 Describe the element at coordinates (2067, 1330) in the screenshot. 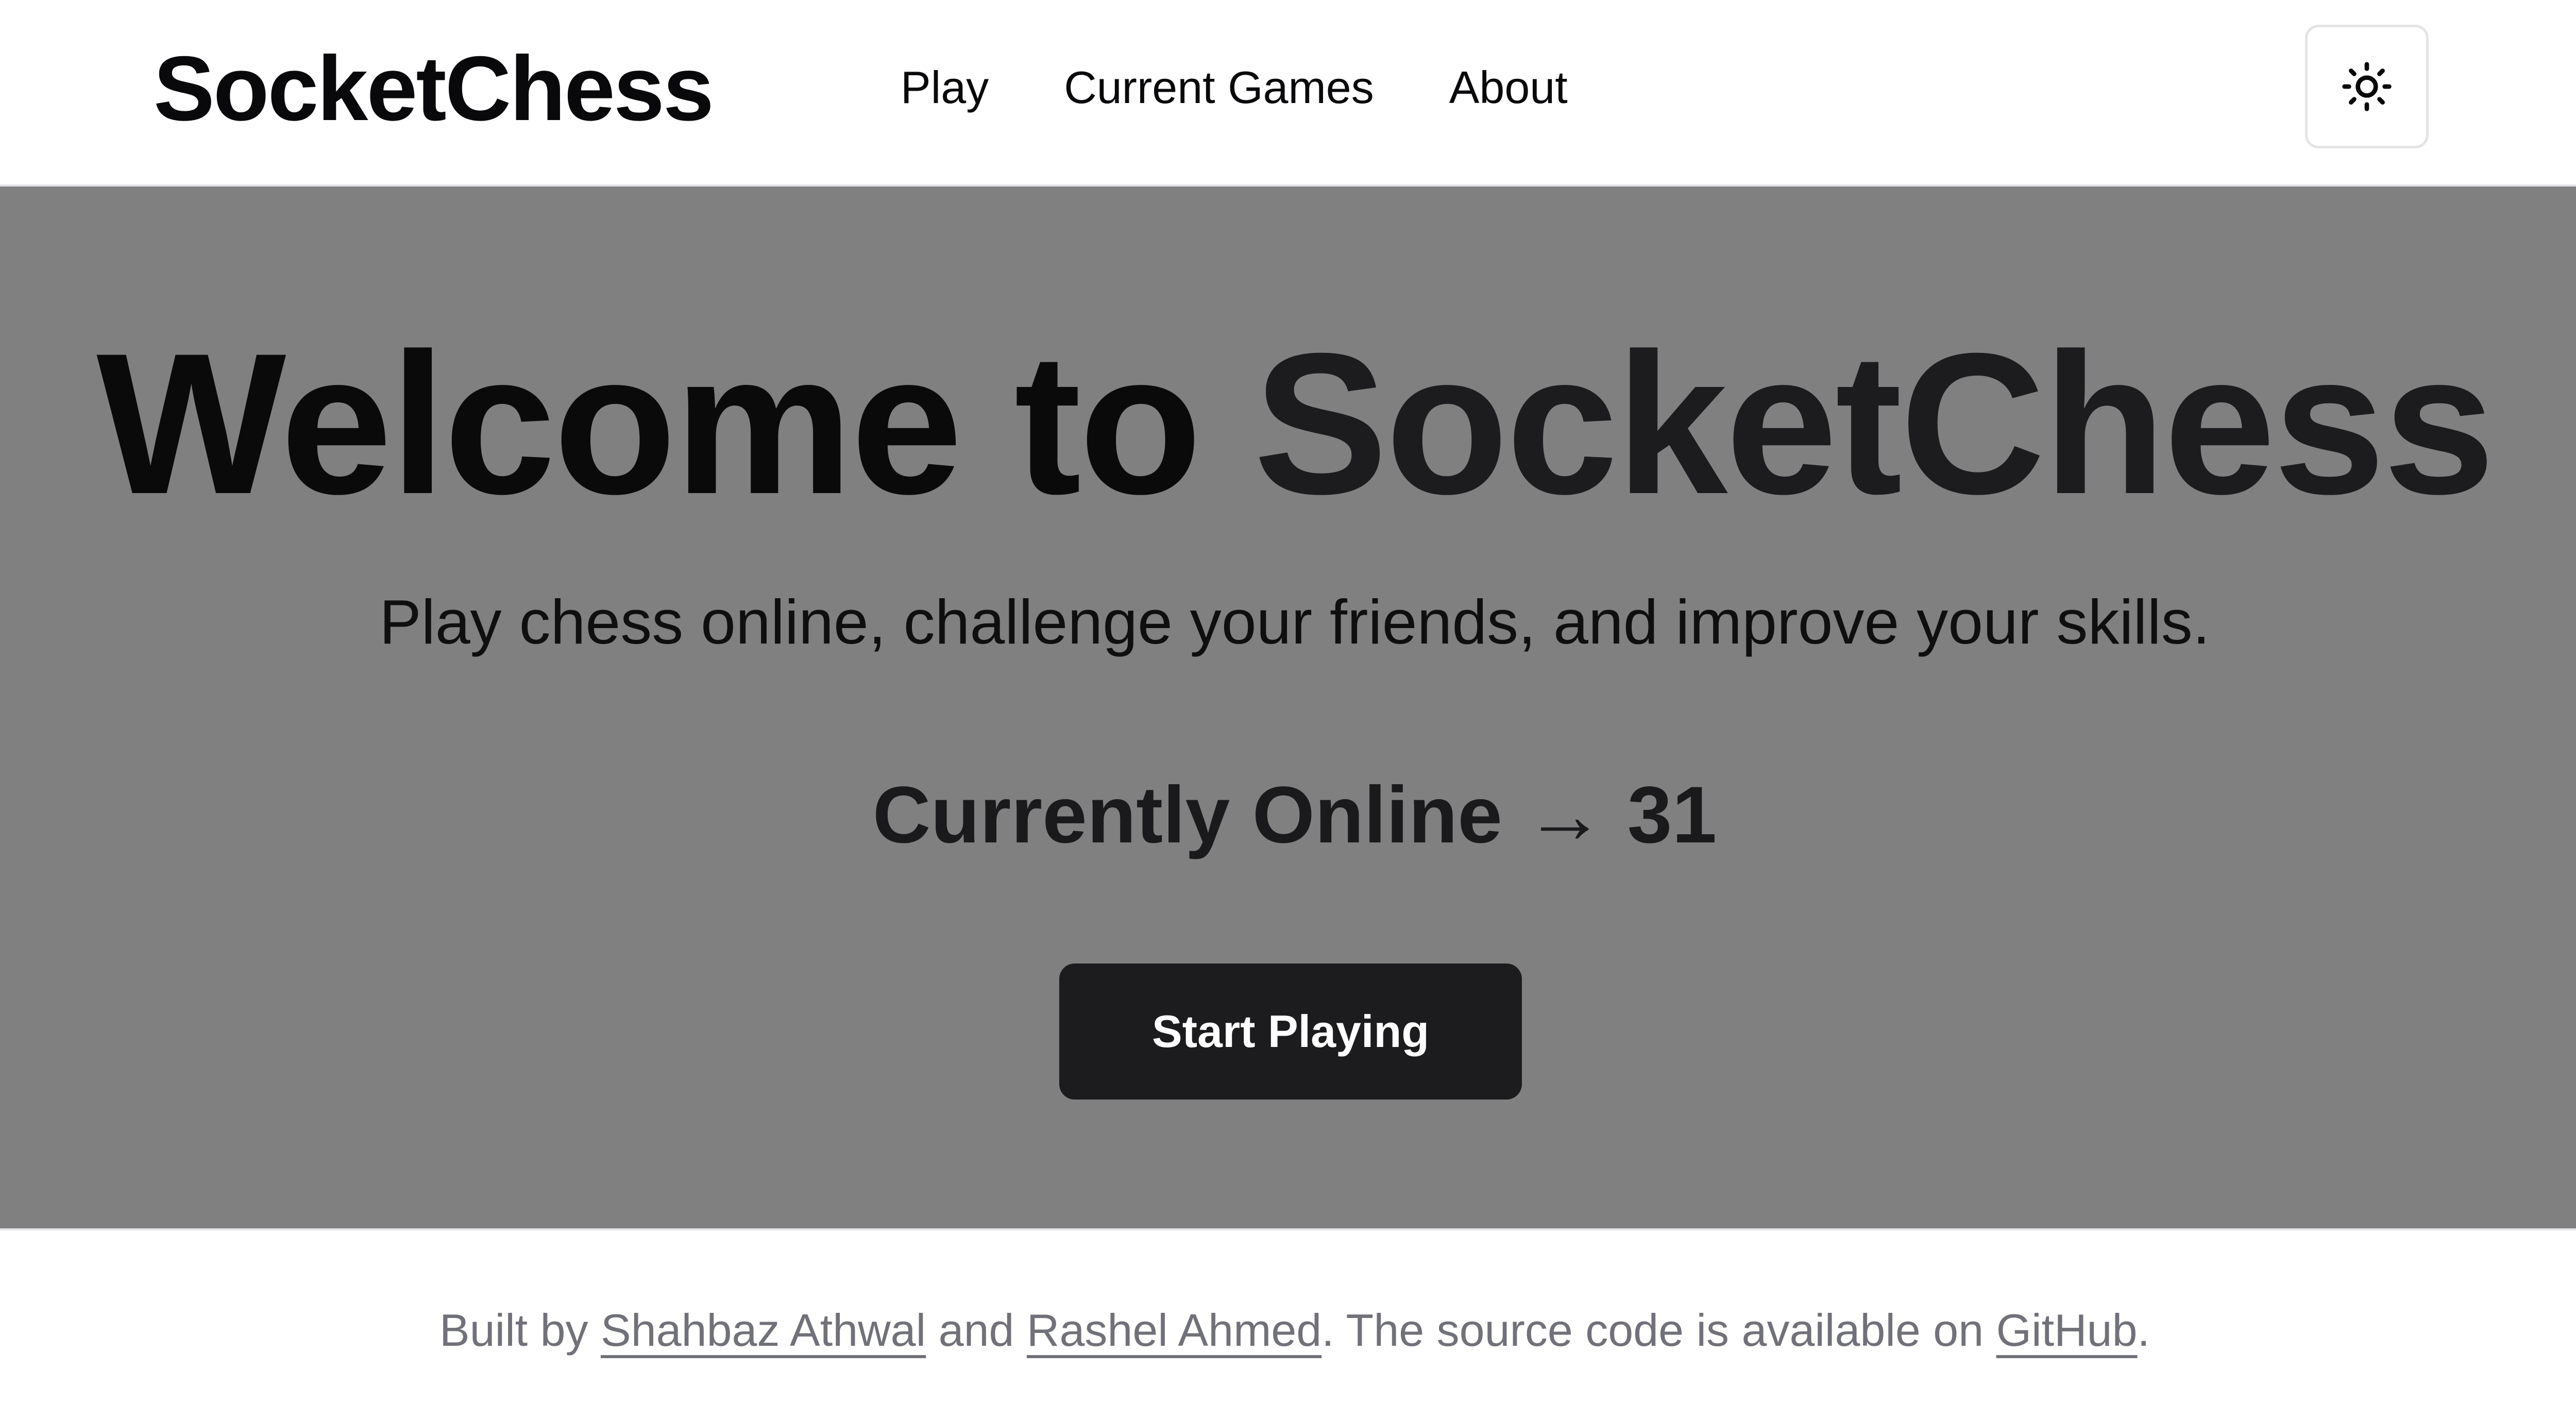

I see `github-link: GitHub` at that location.